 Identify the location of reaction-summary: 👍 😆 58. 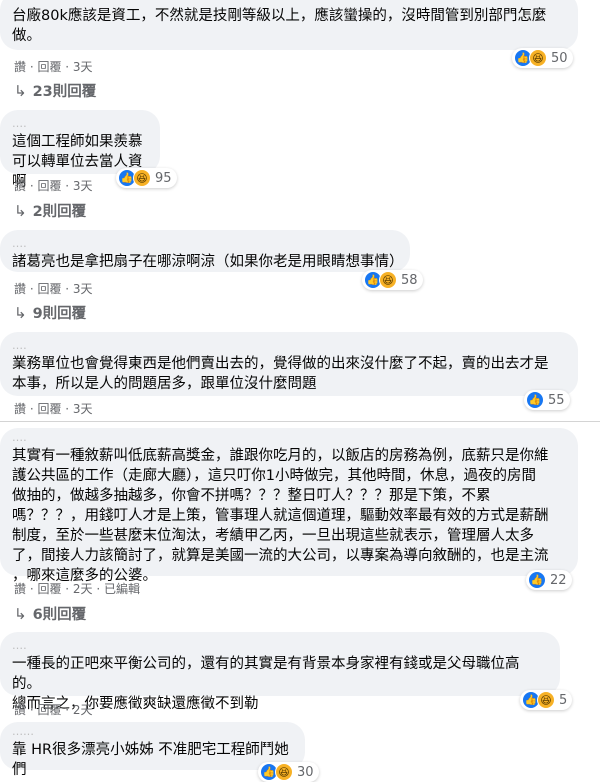
(392, 280).